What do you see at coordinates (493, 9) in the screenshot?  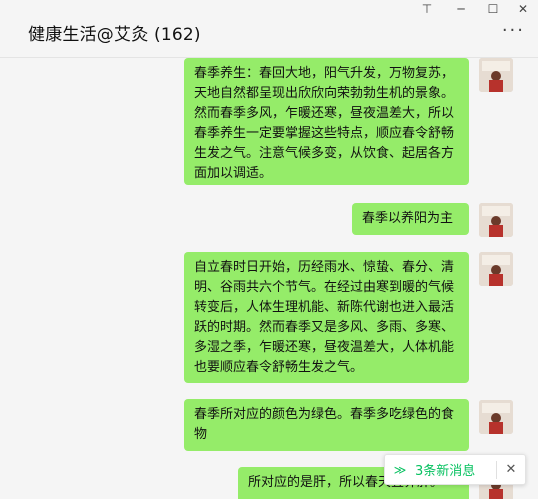 I see `maximize-icon: ☐` at bounding box center [493, 9].